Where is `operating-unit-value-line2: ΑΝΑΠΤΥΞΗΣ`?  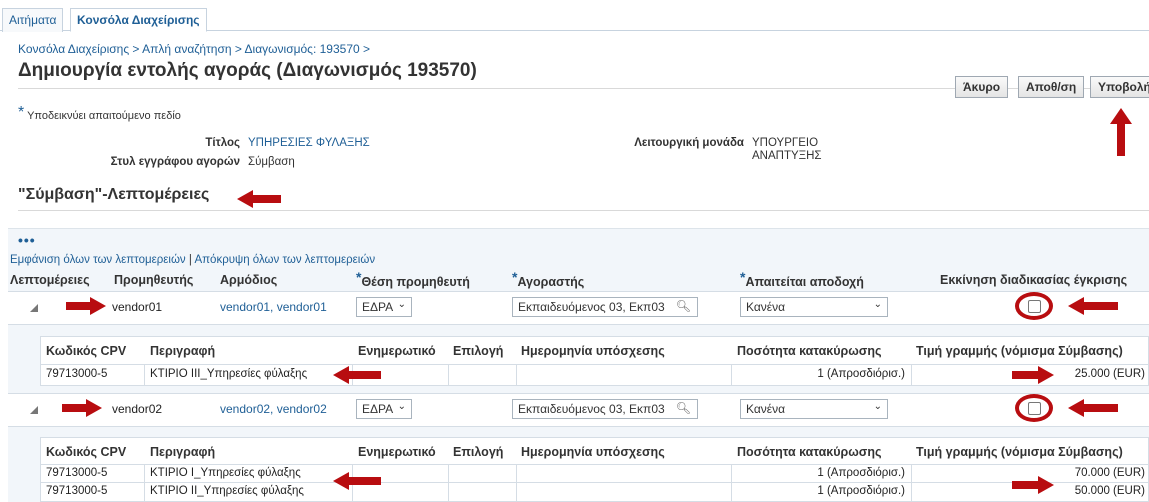
operating-unit-value-line2: ΑΝΑΠΤΥΞΗΣ is located at coordinates (787, 156).